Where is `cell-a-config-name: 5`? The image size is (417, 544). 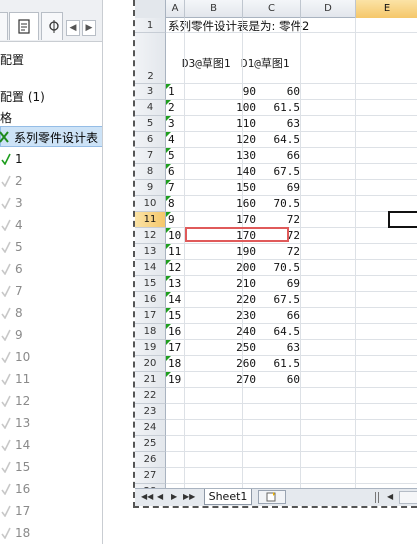 cell-a-config-name: 5 is located at coordinates (171, 155).